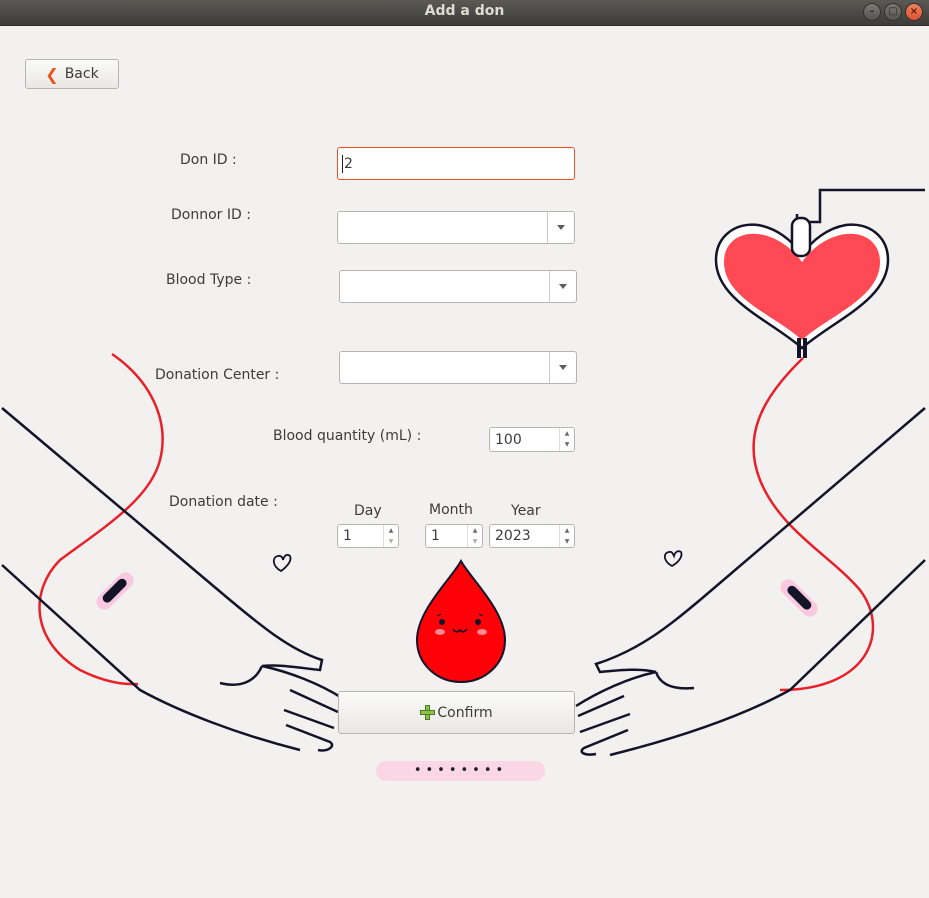 Image resolution: width=929 pixels, height=898 pixels. What do you see at coordinates (368, 511) in the screenshot?
I see `day-label: Day` at bounding box center [368, 511].